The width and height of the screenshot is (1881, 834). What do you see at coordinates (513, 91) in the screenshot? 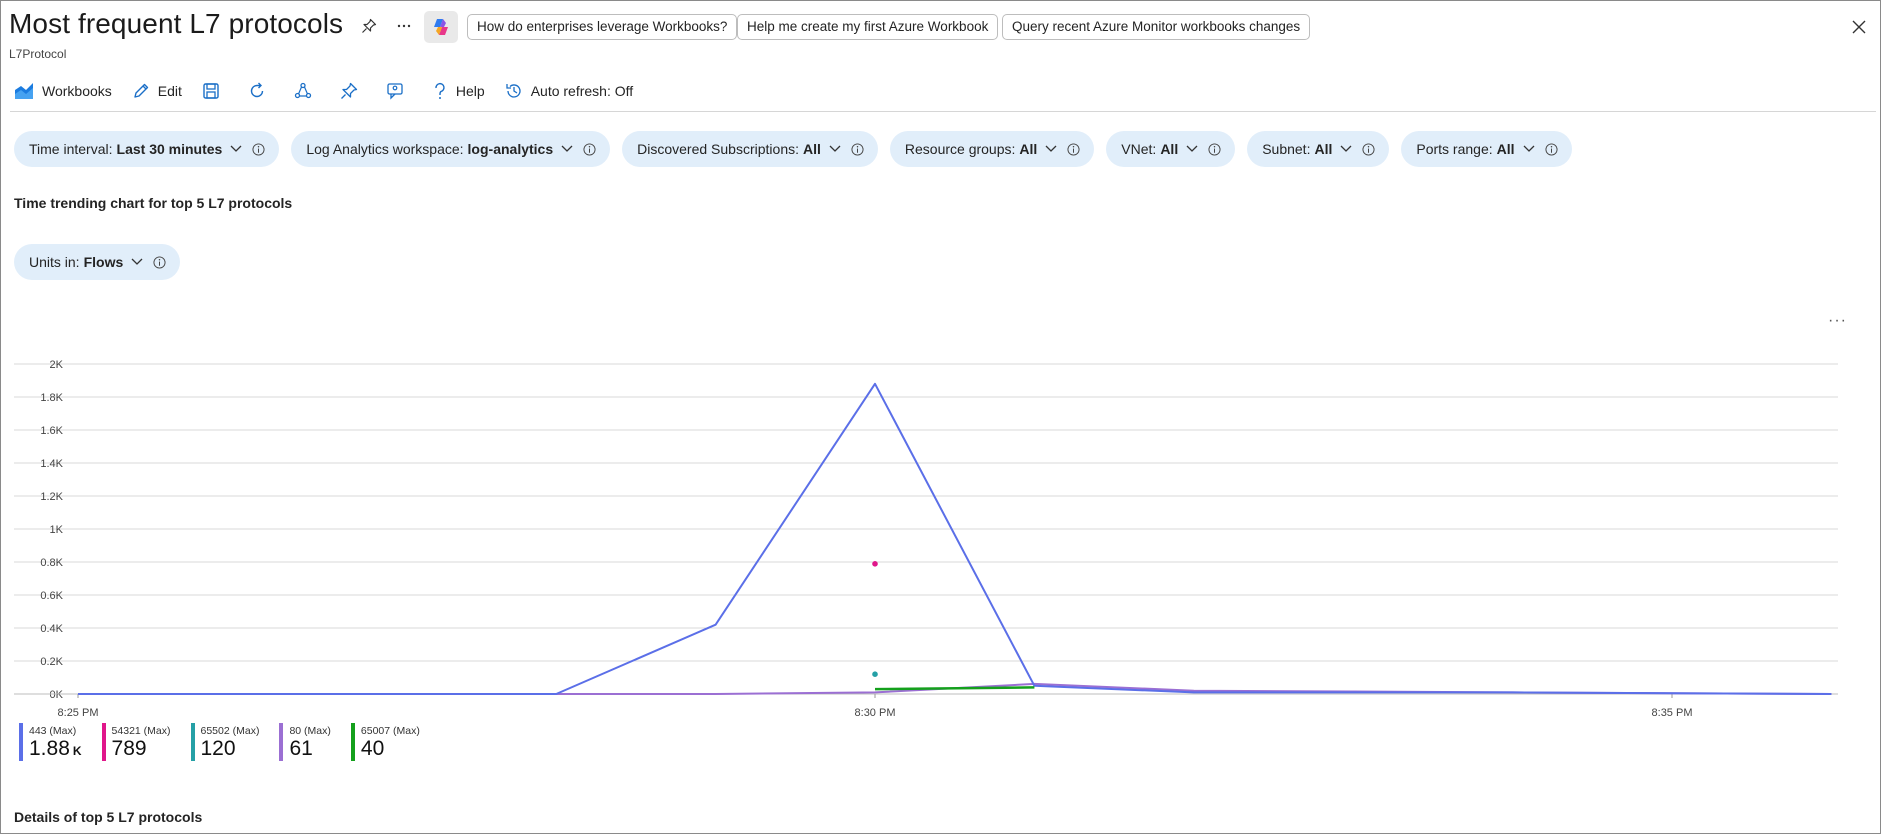
I see `clock-history-icon` at bounding box center [513, 91].